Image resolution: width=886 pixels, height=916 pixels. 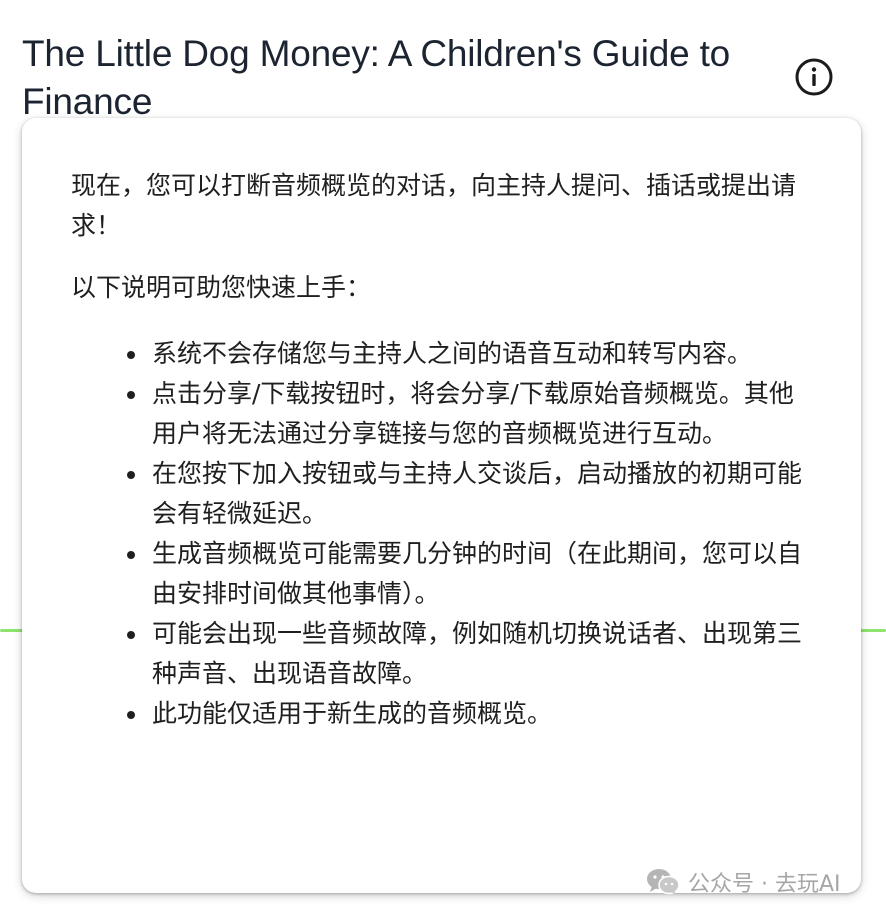 I want to click on info-icon, so click(x=814, y=77).